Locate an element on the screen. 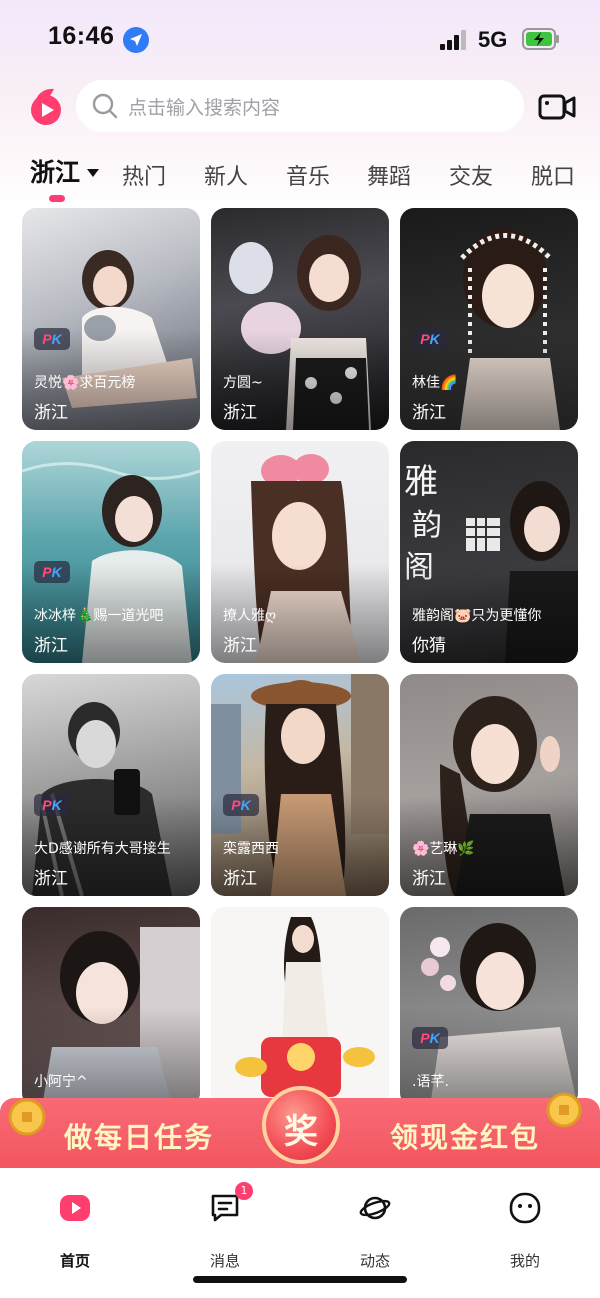 The image size is (600, 1298). live-room-card: 方圆~ 浙江 is located at coordinates (300, 319).